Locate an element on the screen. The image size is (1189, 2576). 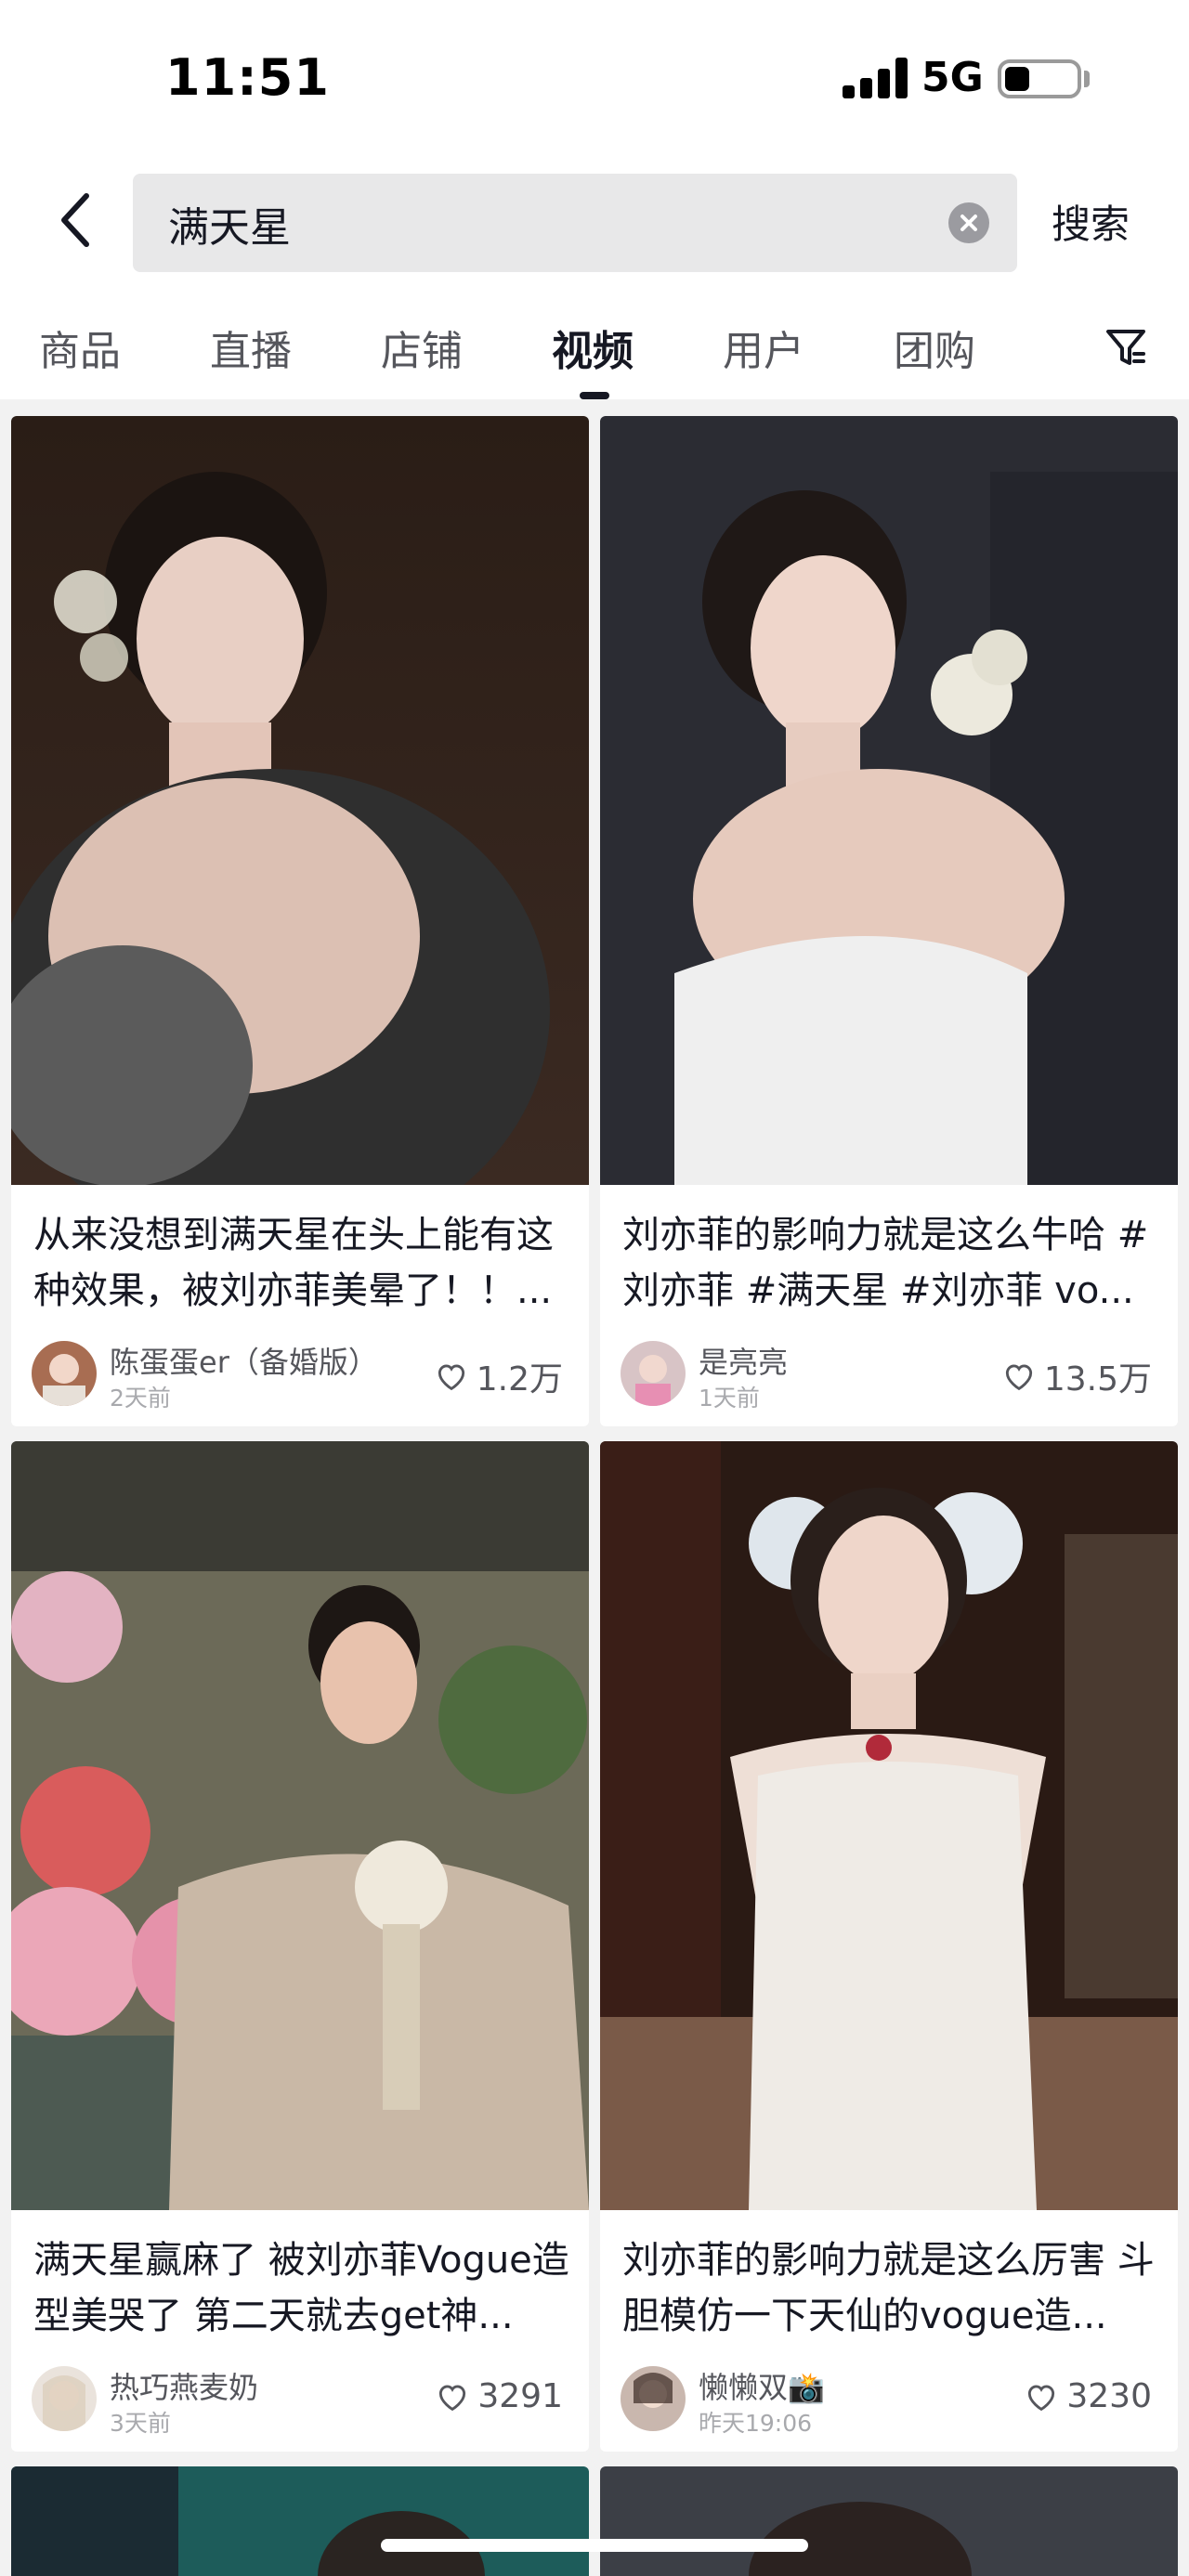
like-count: 13.5万 is located at coordinates (1097, 1380).